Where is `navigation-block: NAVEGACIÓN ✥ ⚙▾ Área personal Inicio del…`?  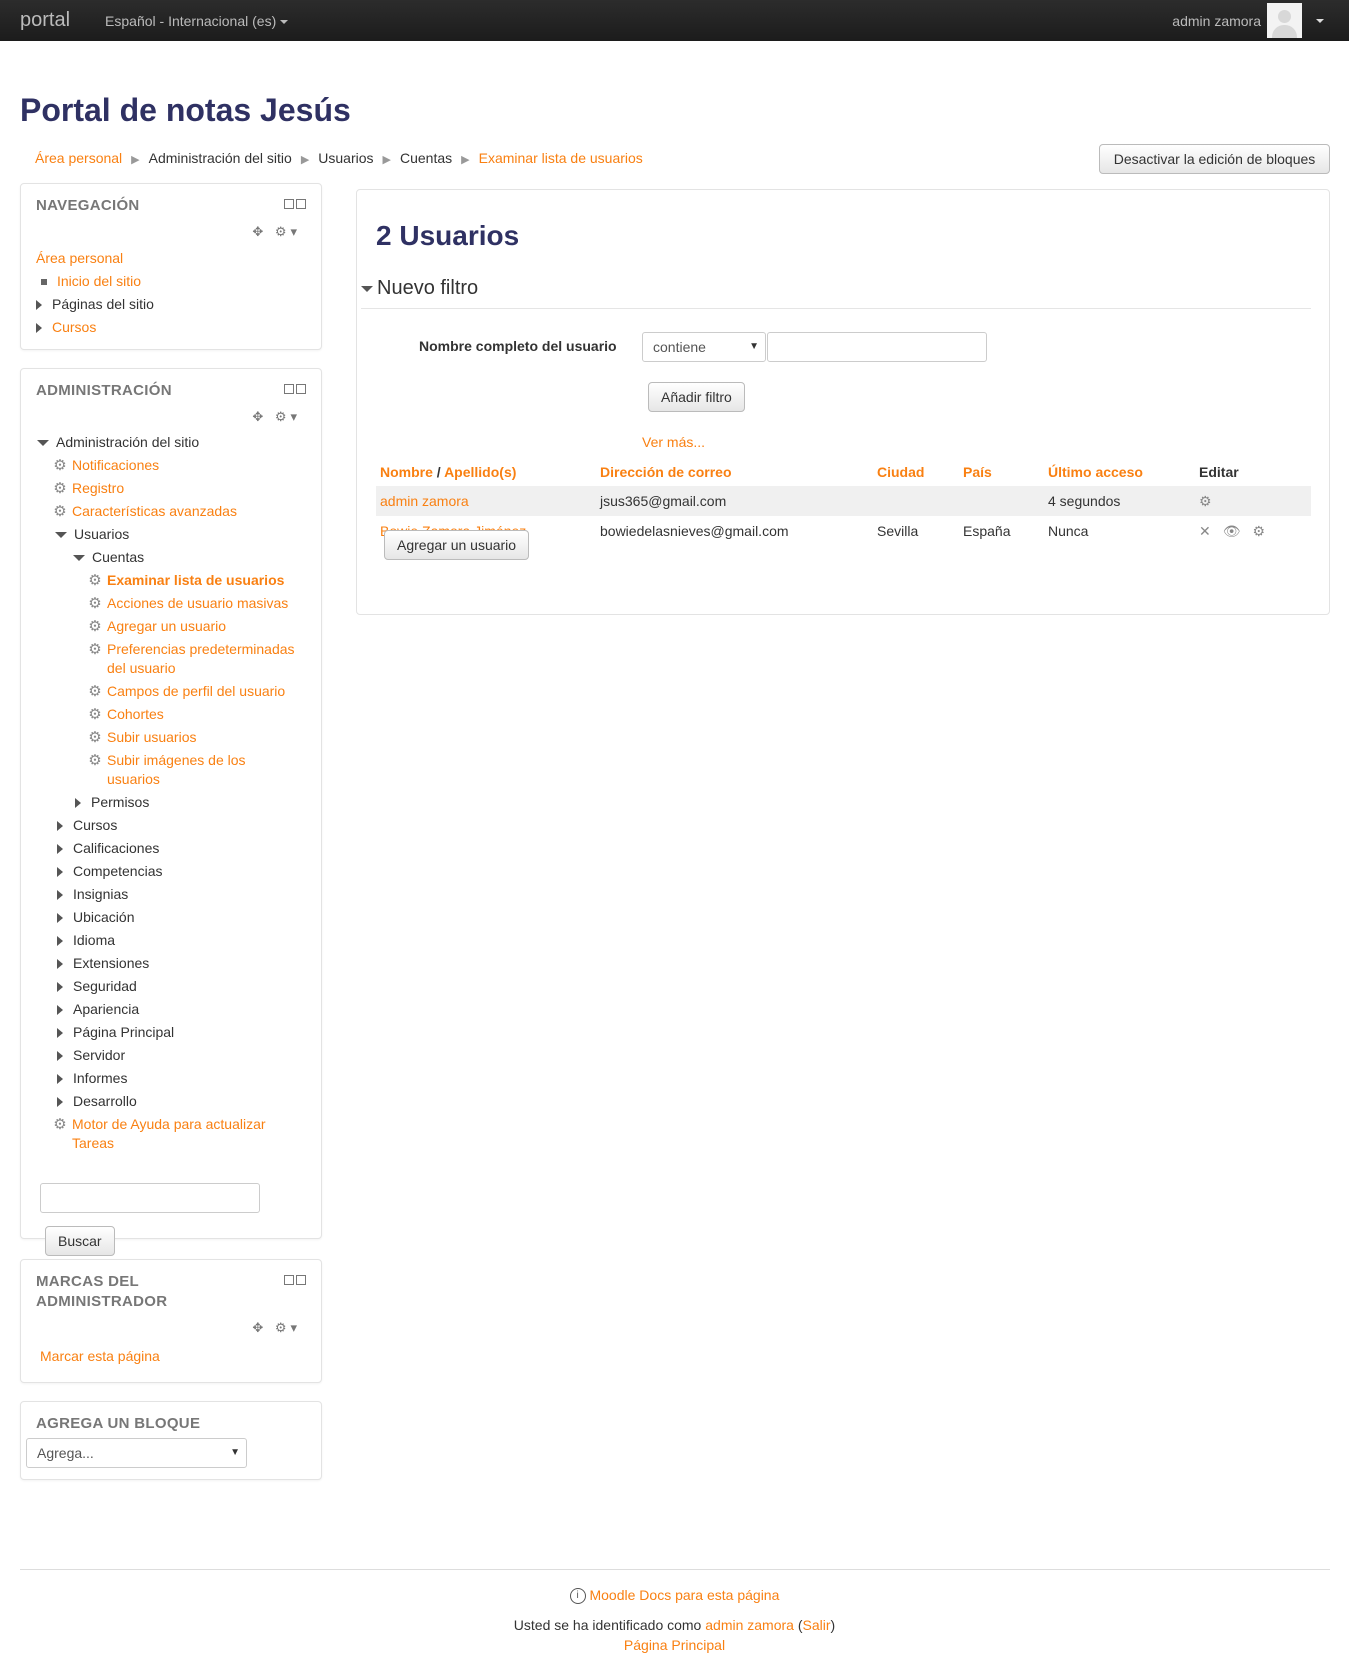 navigation-block: NAVEGACIÓN ✥ ⚙▾ Área personal Inicio del… is located at coordinates (171, 266).